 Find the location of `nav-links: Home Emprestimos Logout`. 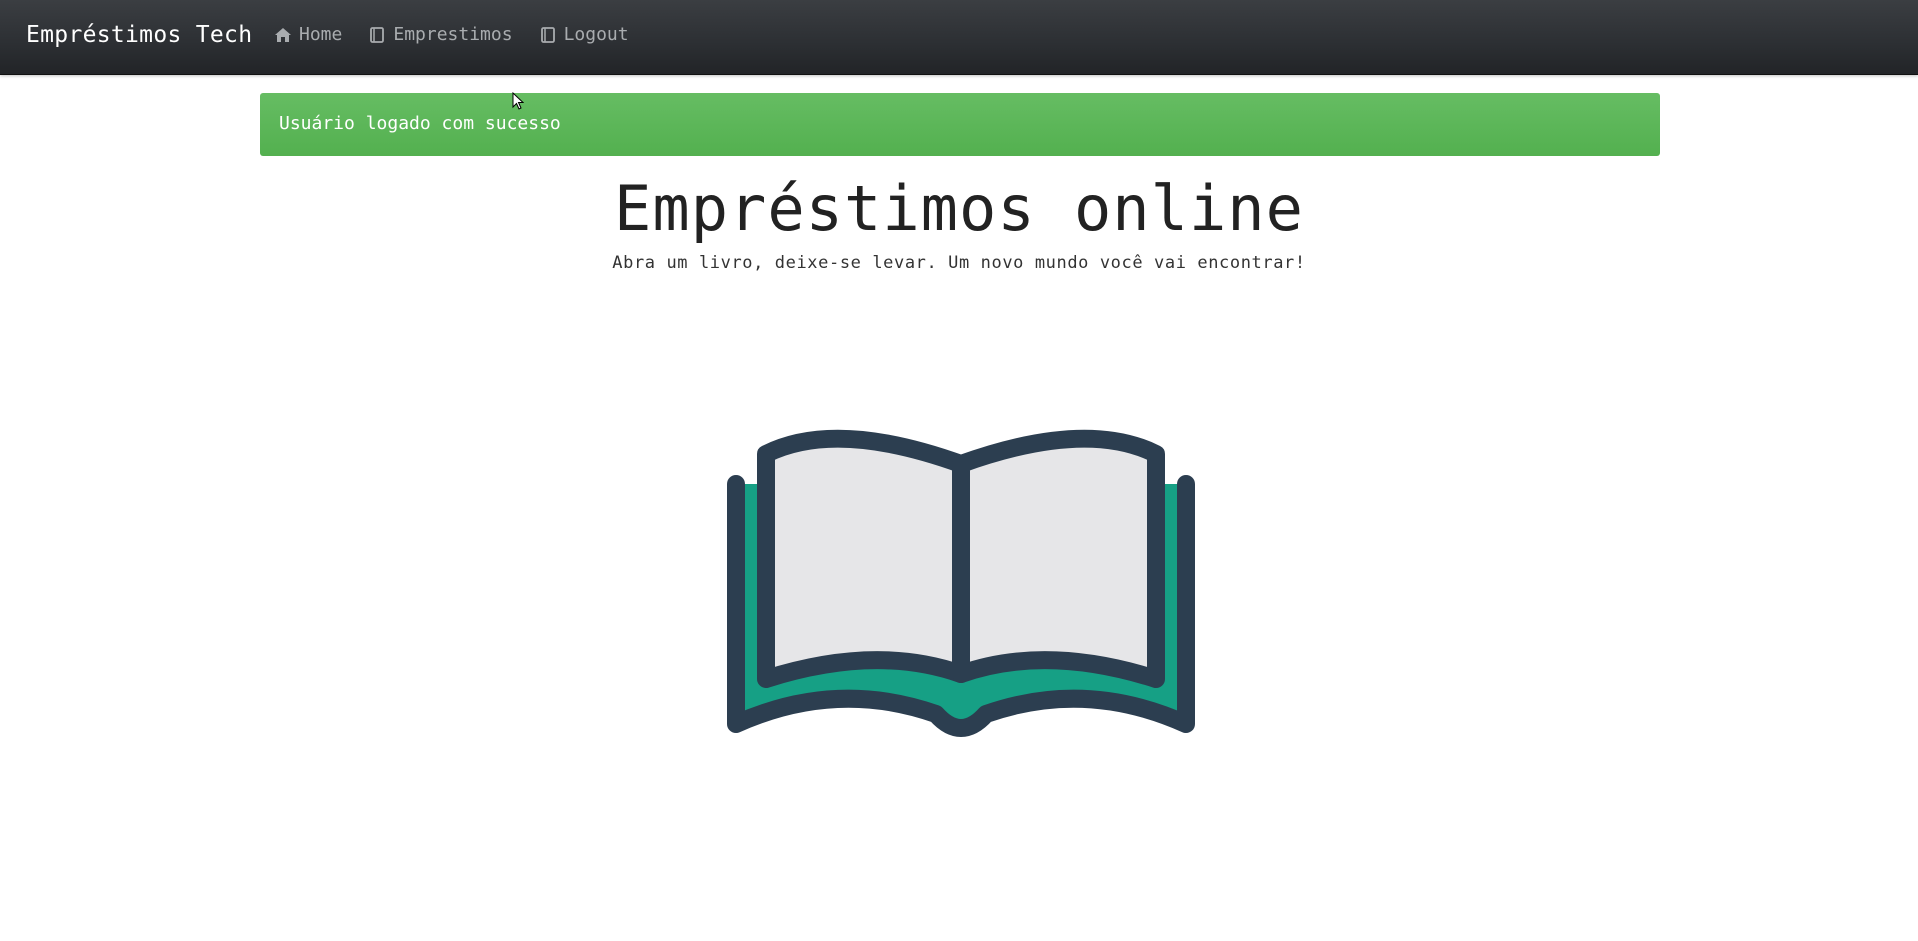

nav-links: Home Emprestimos Logout is located at coordinates (451, 34).